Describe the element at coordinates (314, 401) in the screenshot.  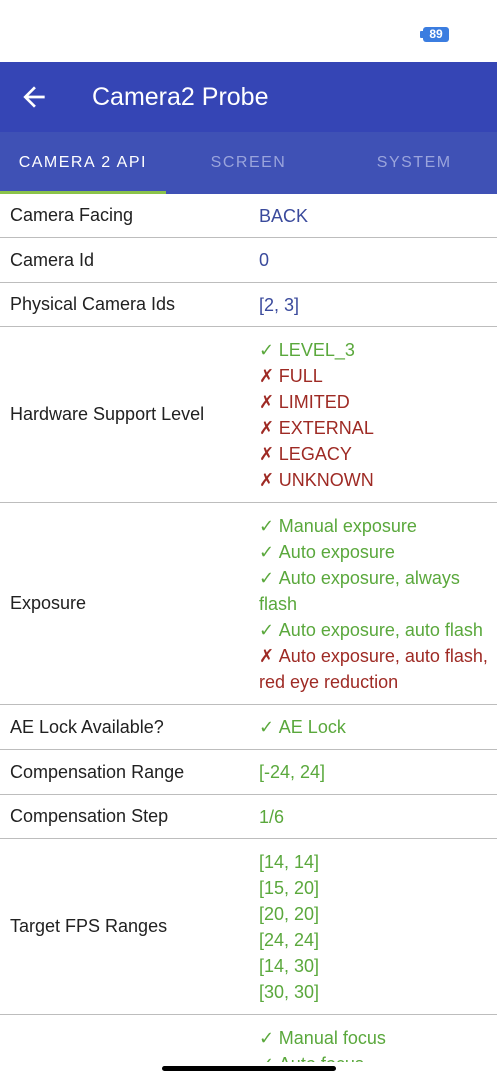
I see `property-value-text: LIMITED` at that location.